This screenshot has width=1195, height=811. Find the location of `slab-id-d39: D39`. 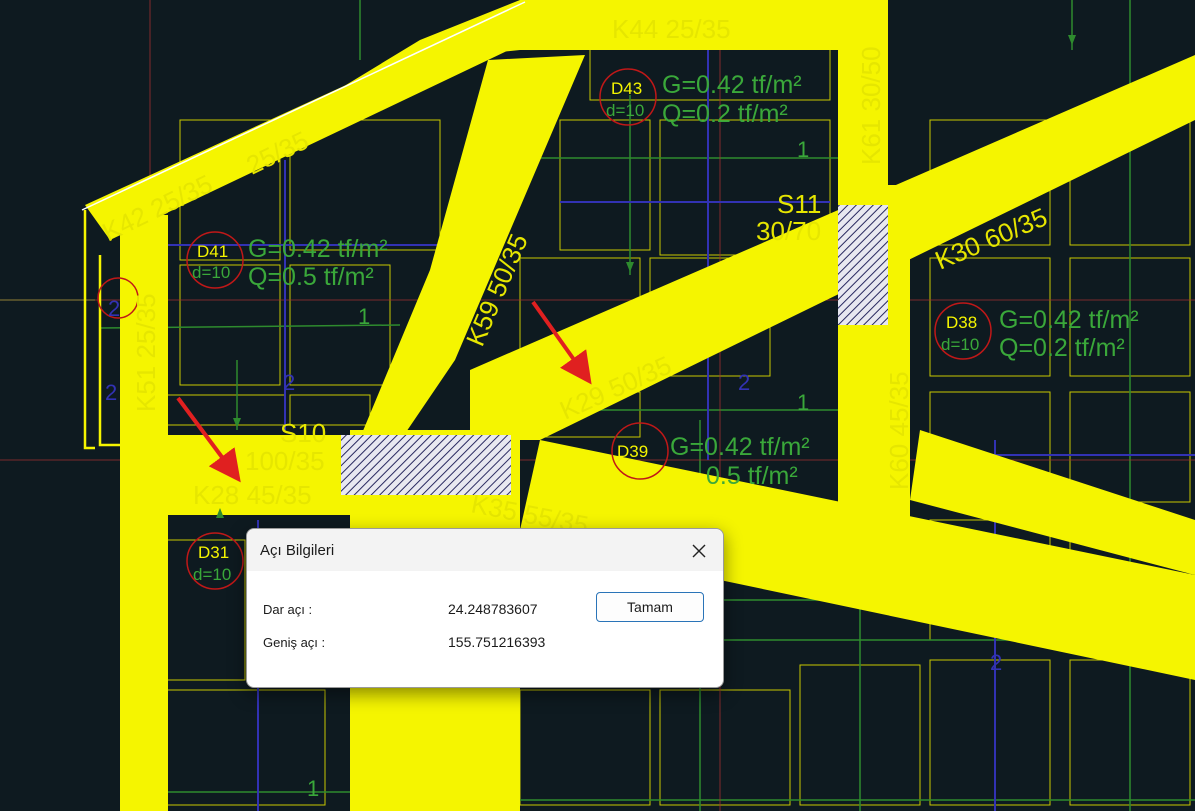

slab-id-d39: D39 is located at coordinates (632, 451).